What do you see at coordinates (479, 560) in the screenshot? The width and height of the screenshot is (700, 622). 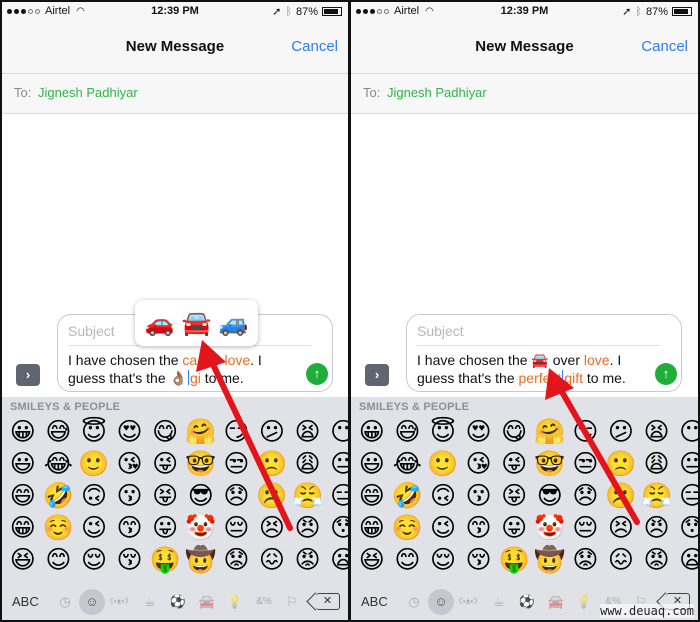 I see `emoji-key: 😚` at bounding box center [479, 560].